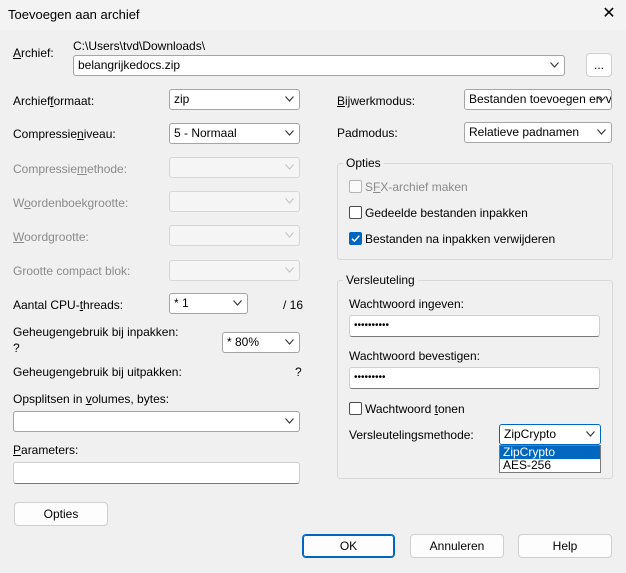  What do you see at coordinates (457, 546) in the screenshot?
I see `cancel-button: Annuleren` at bounding box center [457, 546].